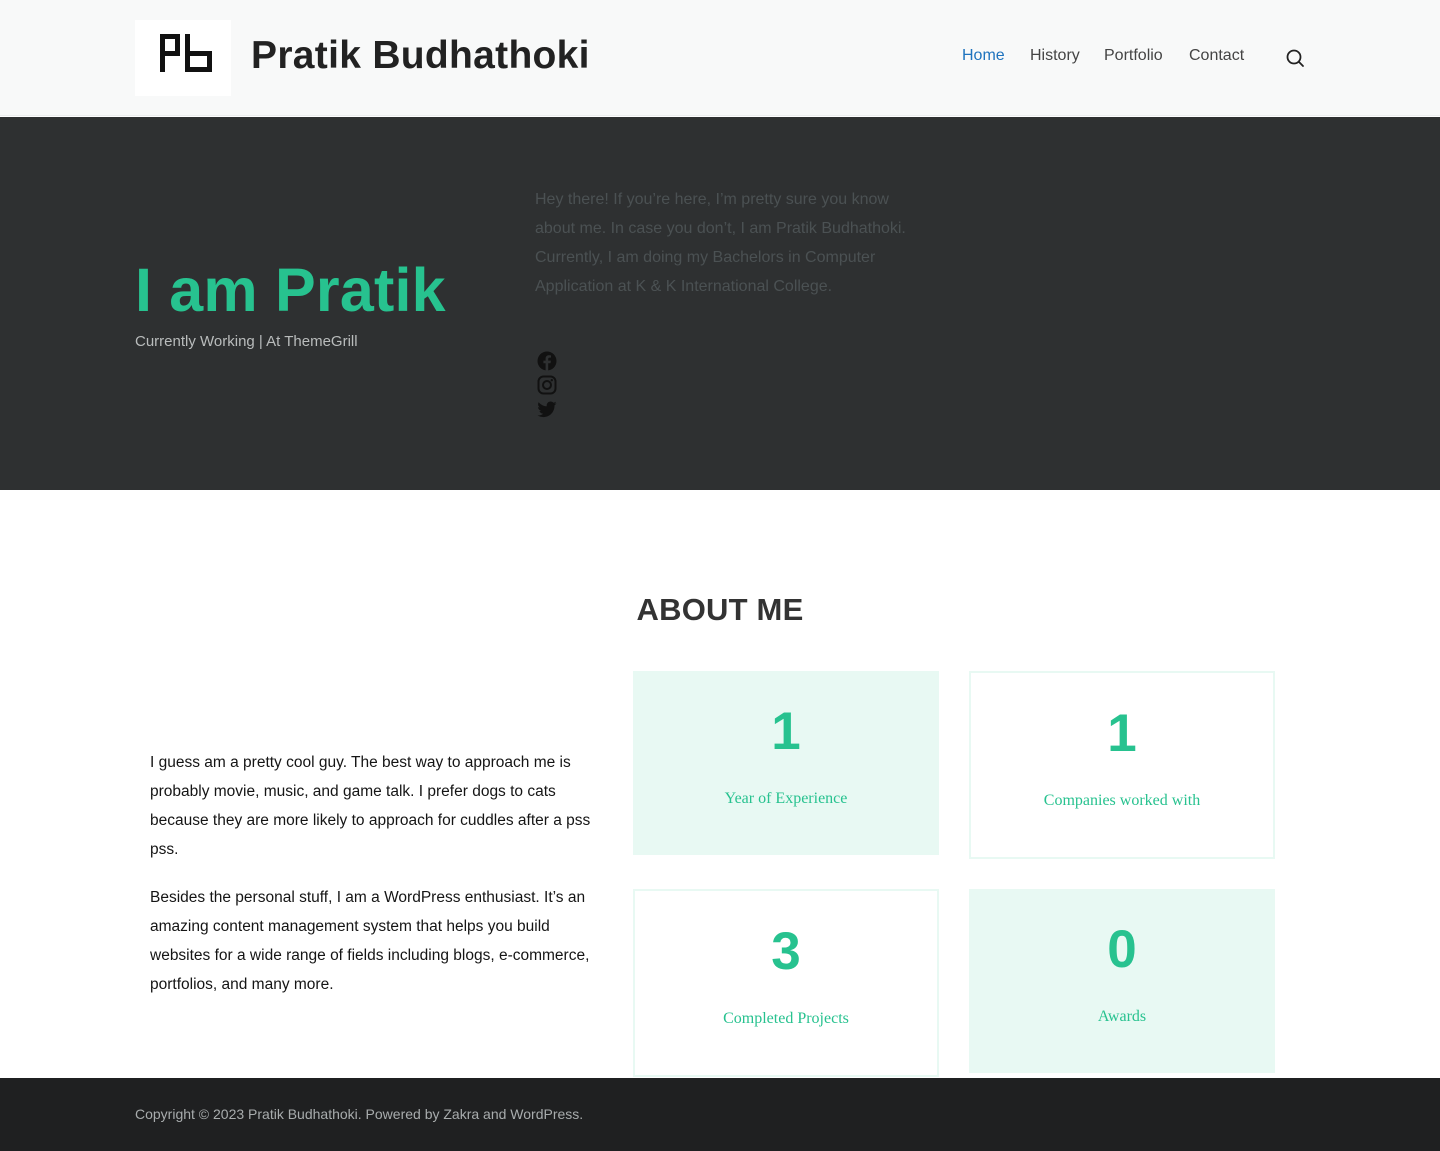 Image resolution: width=1440 pixels, height=1151 pixels. I want to click on stat-label: Completed Projects, so click(786, 1018).